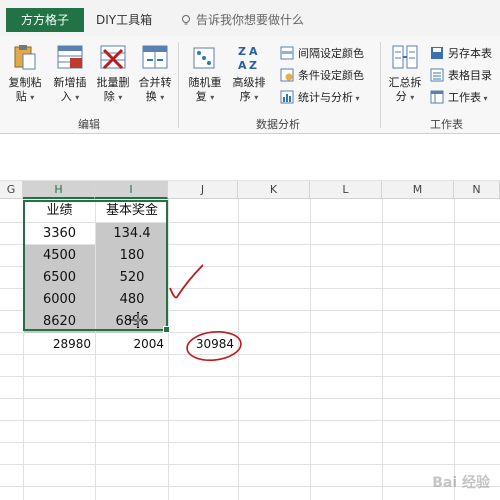 The image size is (500, 500). Describe the element at coordinates (405, 82) in the screenshot. I see `summary-split-label-1: 汇总拆` at that location.